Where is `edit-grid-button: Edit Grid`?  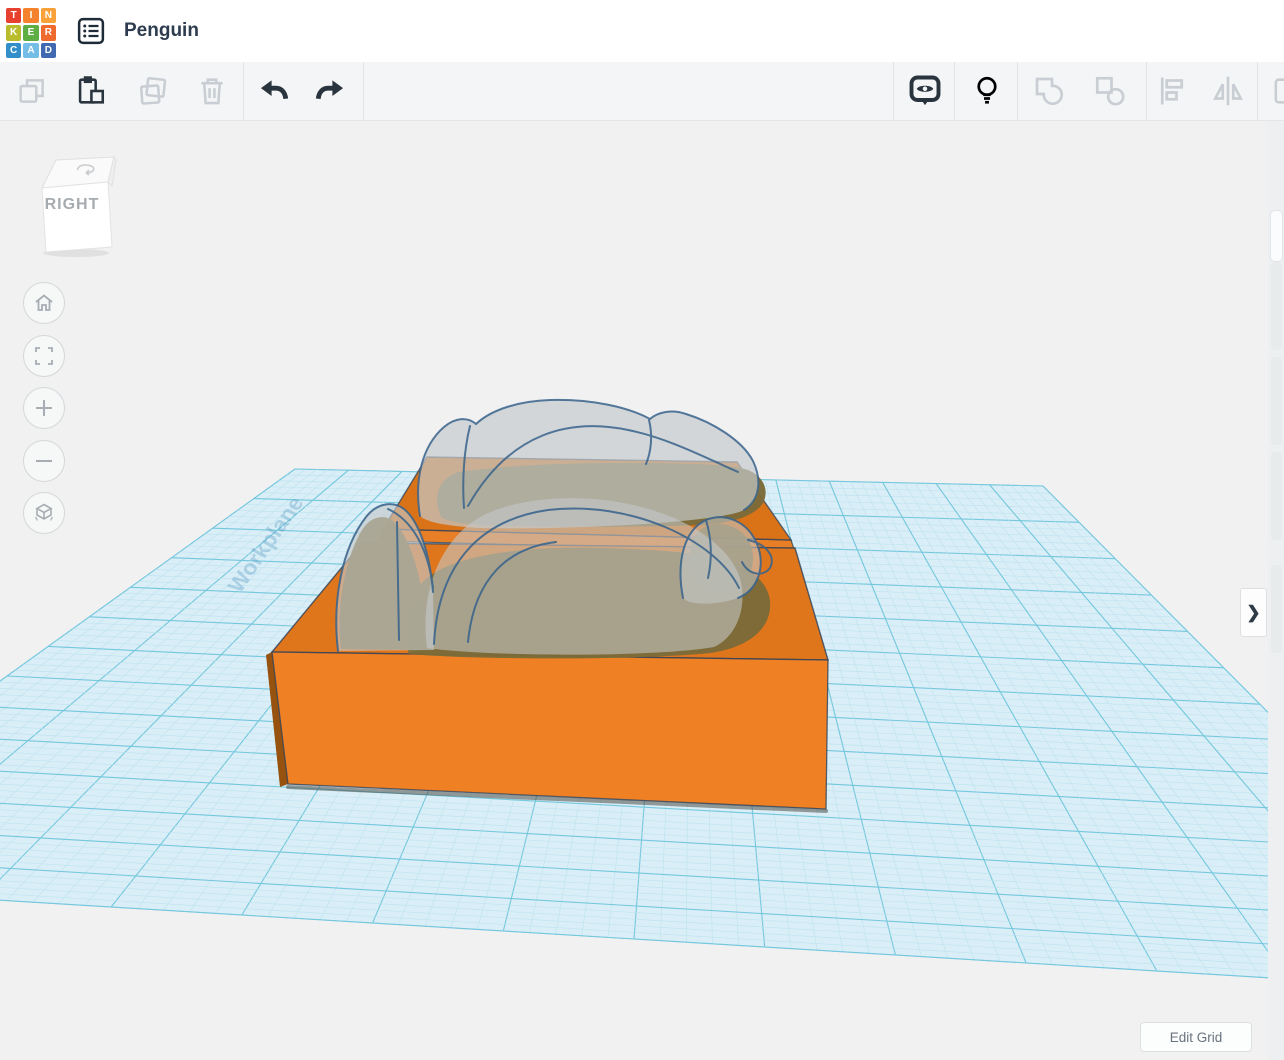 edit-grid-button: Edit Grid is located at coordinates (1196, 1037).